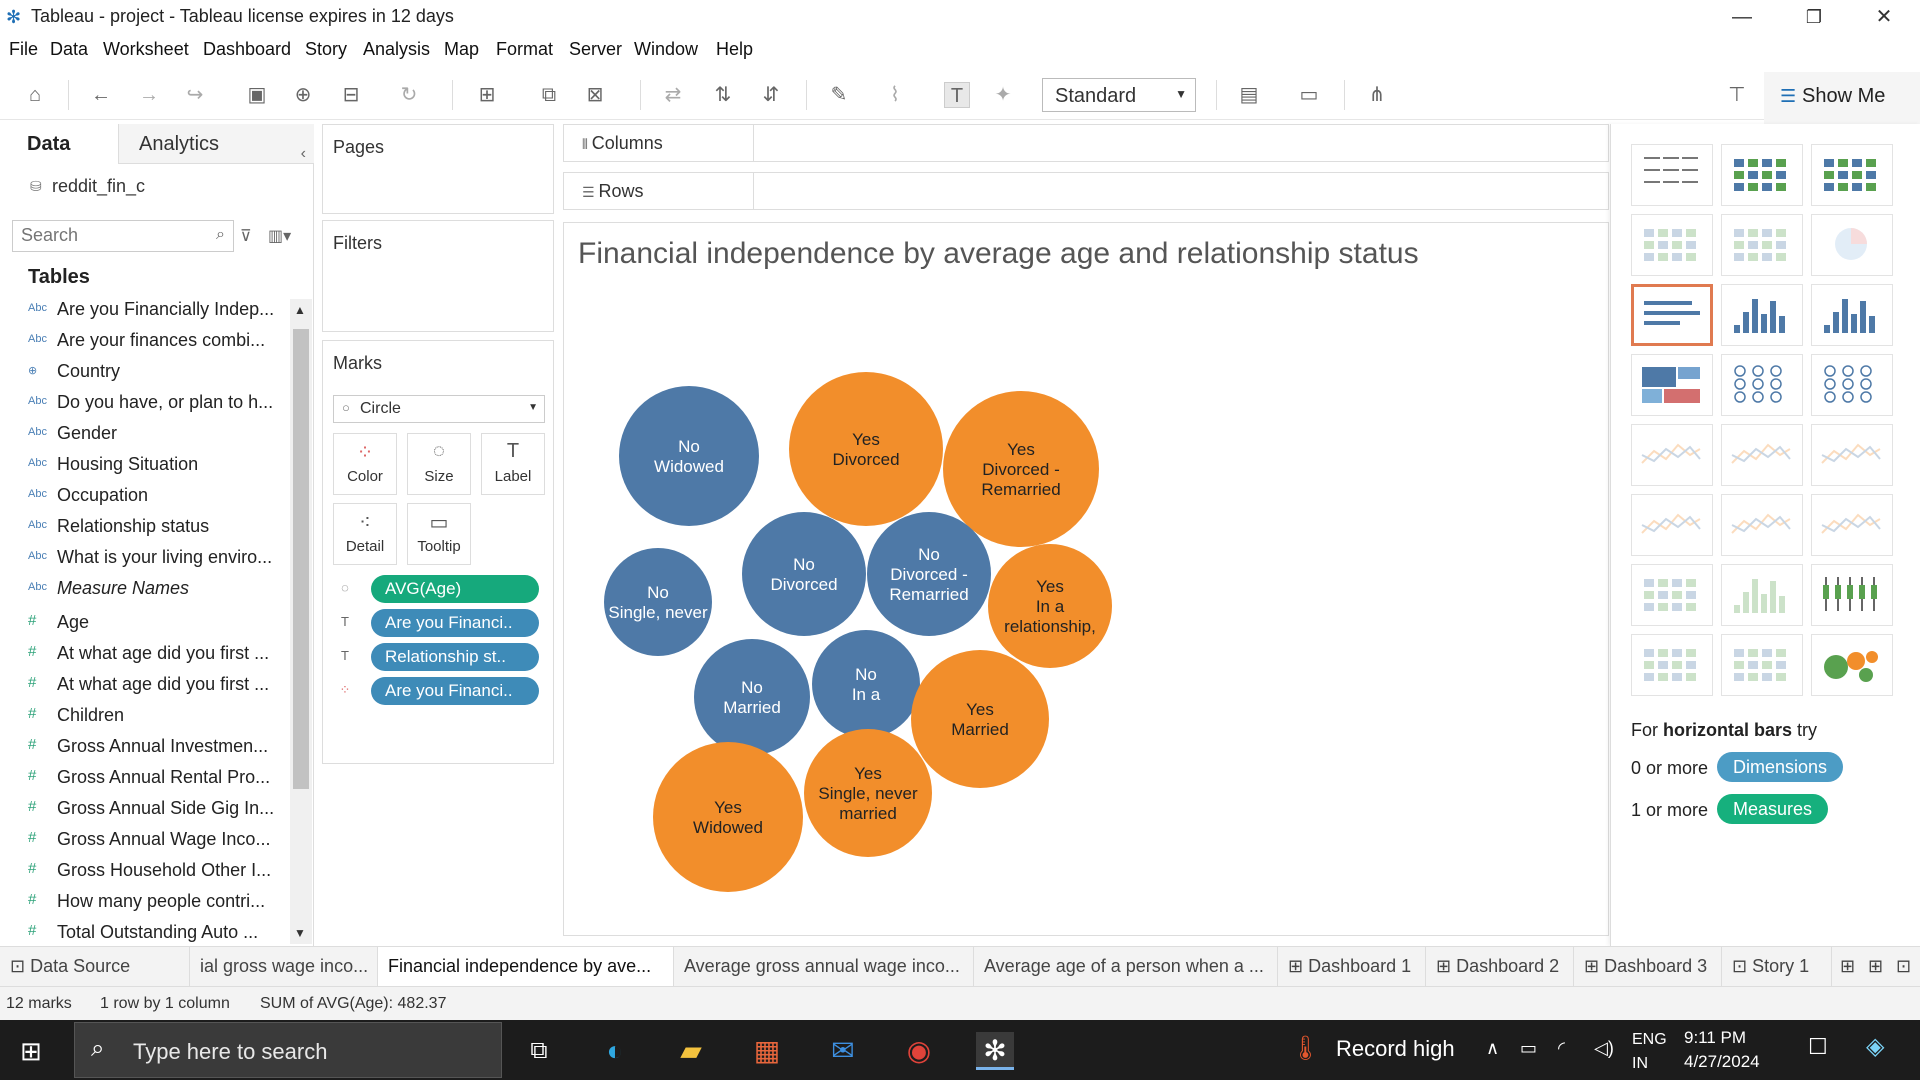  Describe the element at coordinates (439, 409) in the screenshot. I see `mark-type-select: ○ Circle ▼` at that location.